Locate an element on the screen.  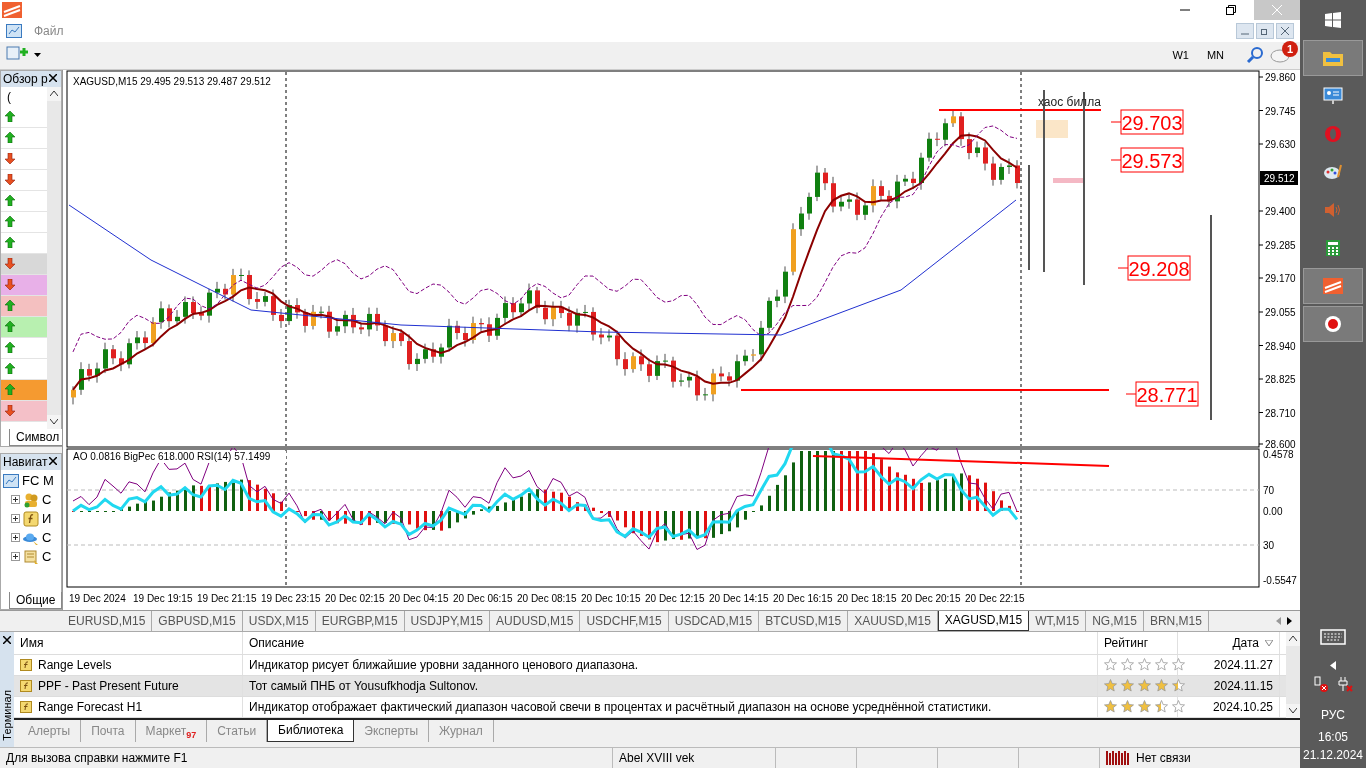
indicator-axis-label: 0.4578 is located at coordinates (1278, 454).